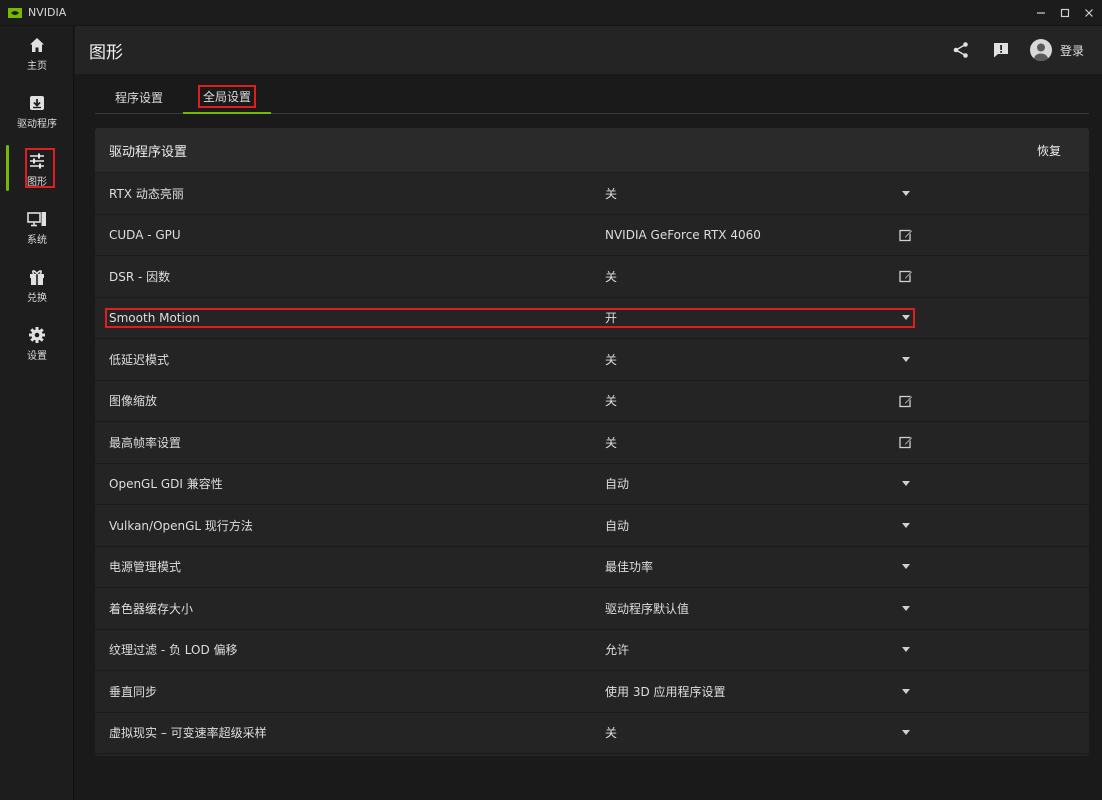 The height and width of the screenshot is (800, 1102). I want to click on tab-program-settings: 程序设置, so click(139, 97).